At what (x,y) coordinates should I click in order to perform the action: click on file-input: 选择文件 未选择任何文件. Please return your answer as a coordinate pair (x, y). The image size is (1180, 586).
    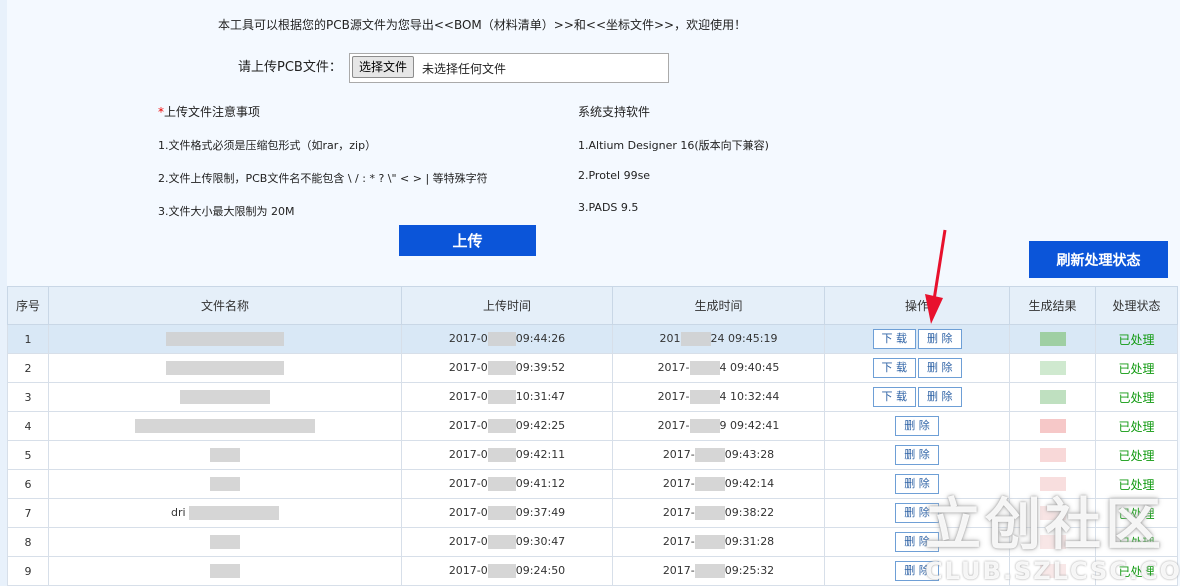
    Looking at the image, I should click on (509, 68).